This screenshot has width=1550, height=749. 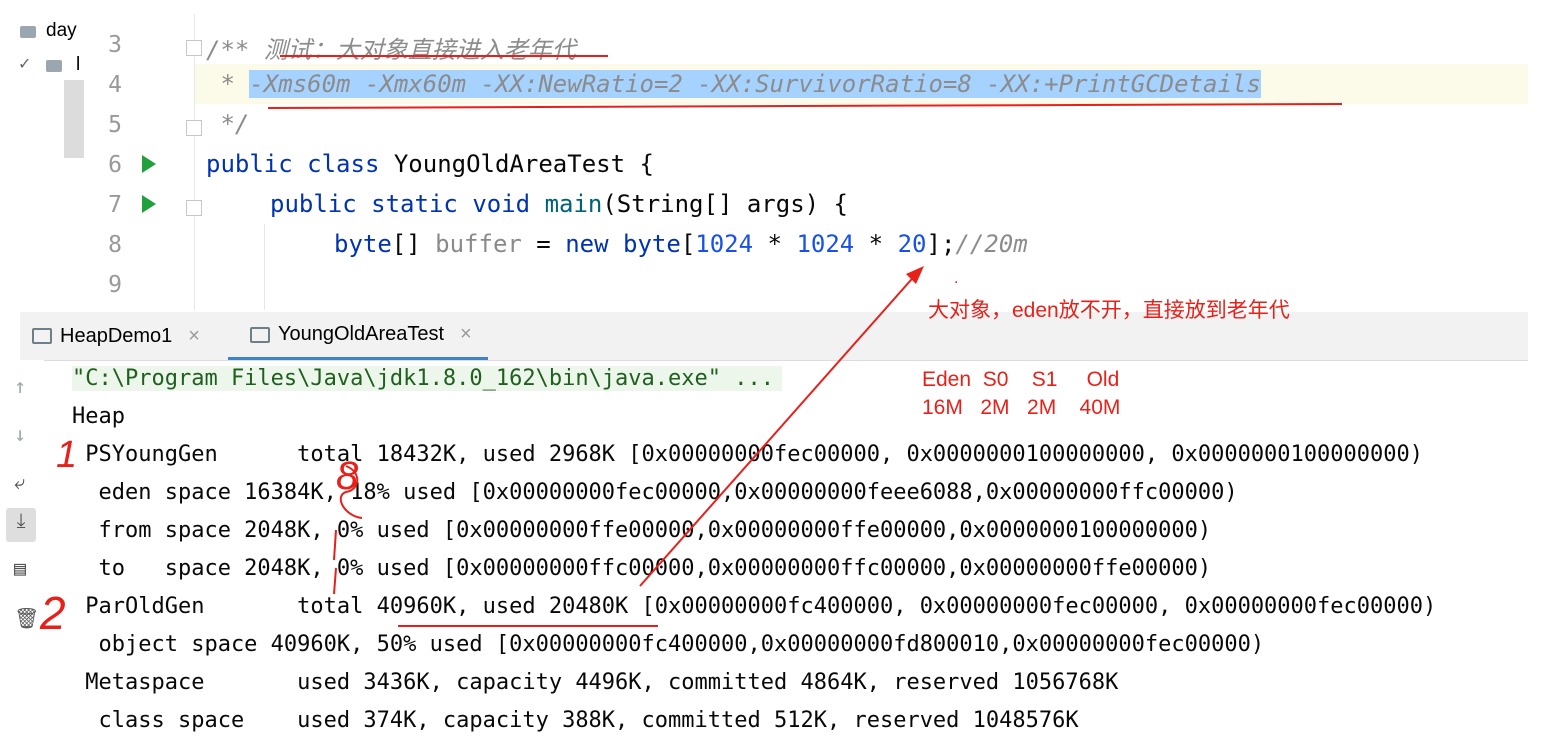 What do you see at coordinates (26, 618) in the screenshot?
I see `trash-icon: 🗑` at bounding box center [26, 618].